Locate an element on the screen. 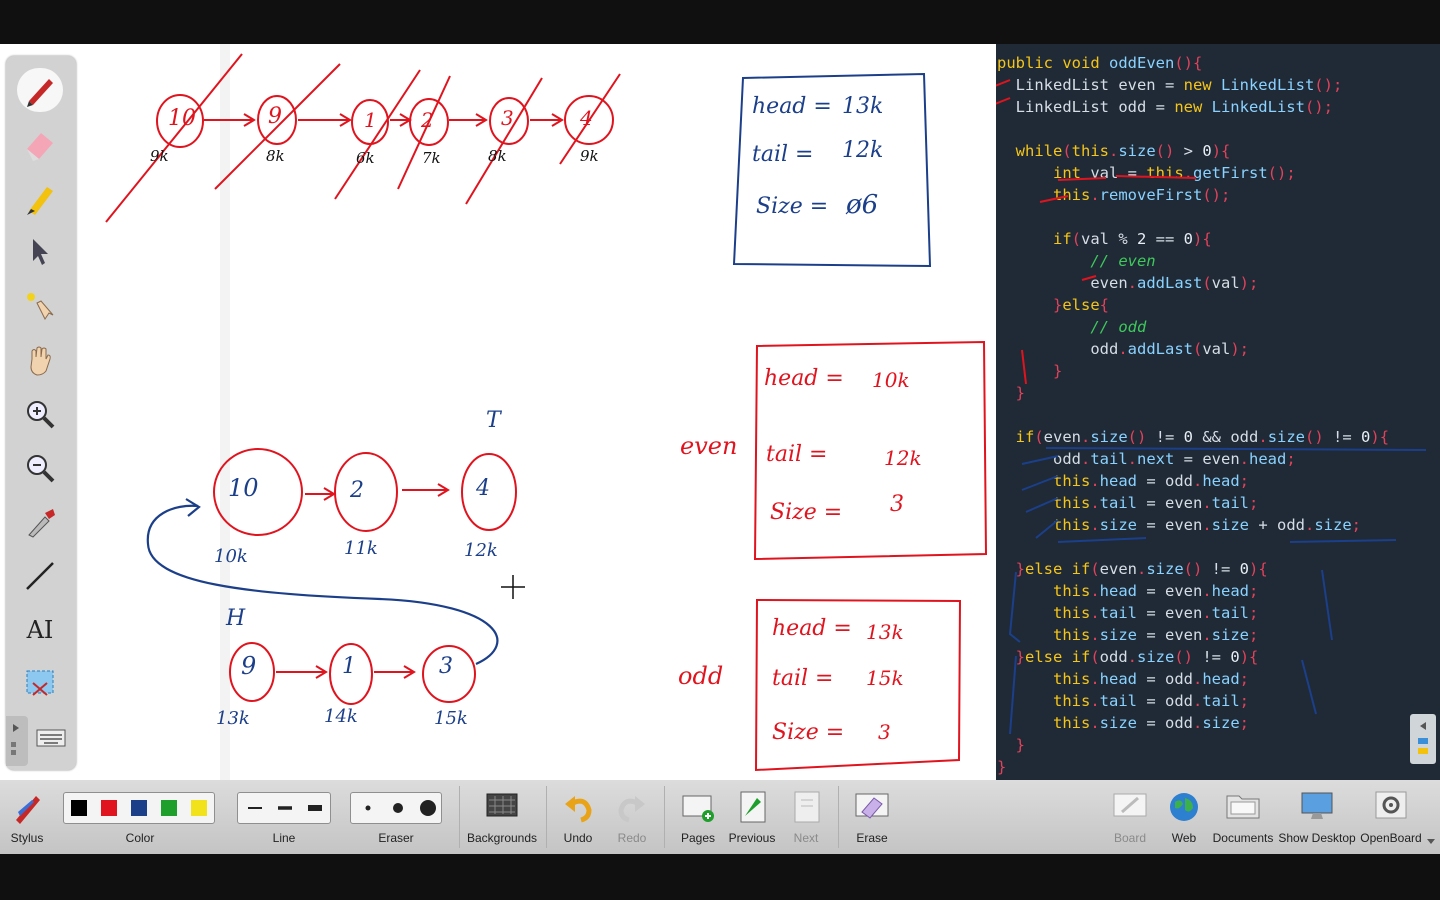 This screenshot has height=900, width=1440. openboard-menu-button: OpenBoard is located at coordinates (1391, 817).